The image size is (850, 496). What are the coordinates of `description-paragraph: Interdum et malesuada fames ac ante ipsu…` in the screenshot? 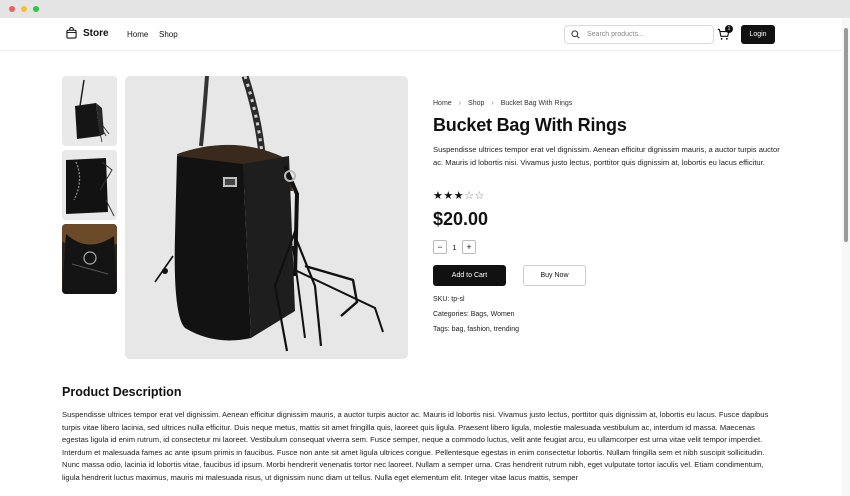 It's located at (413, 464).